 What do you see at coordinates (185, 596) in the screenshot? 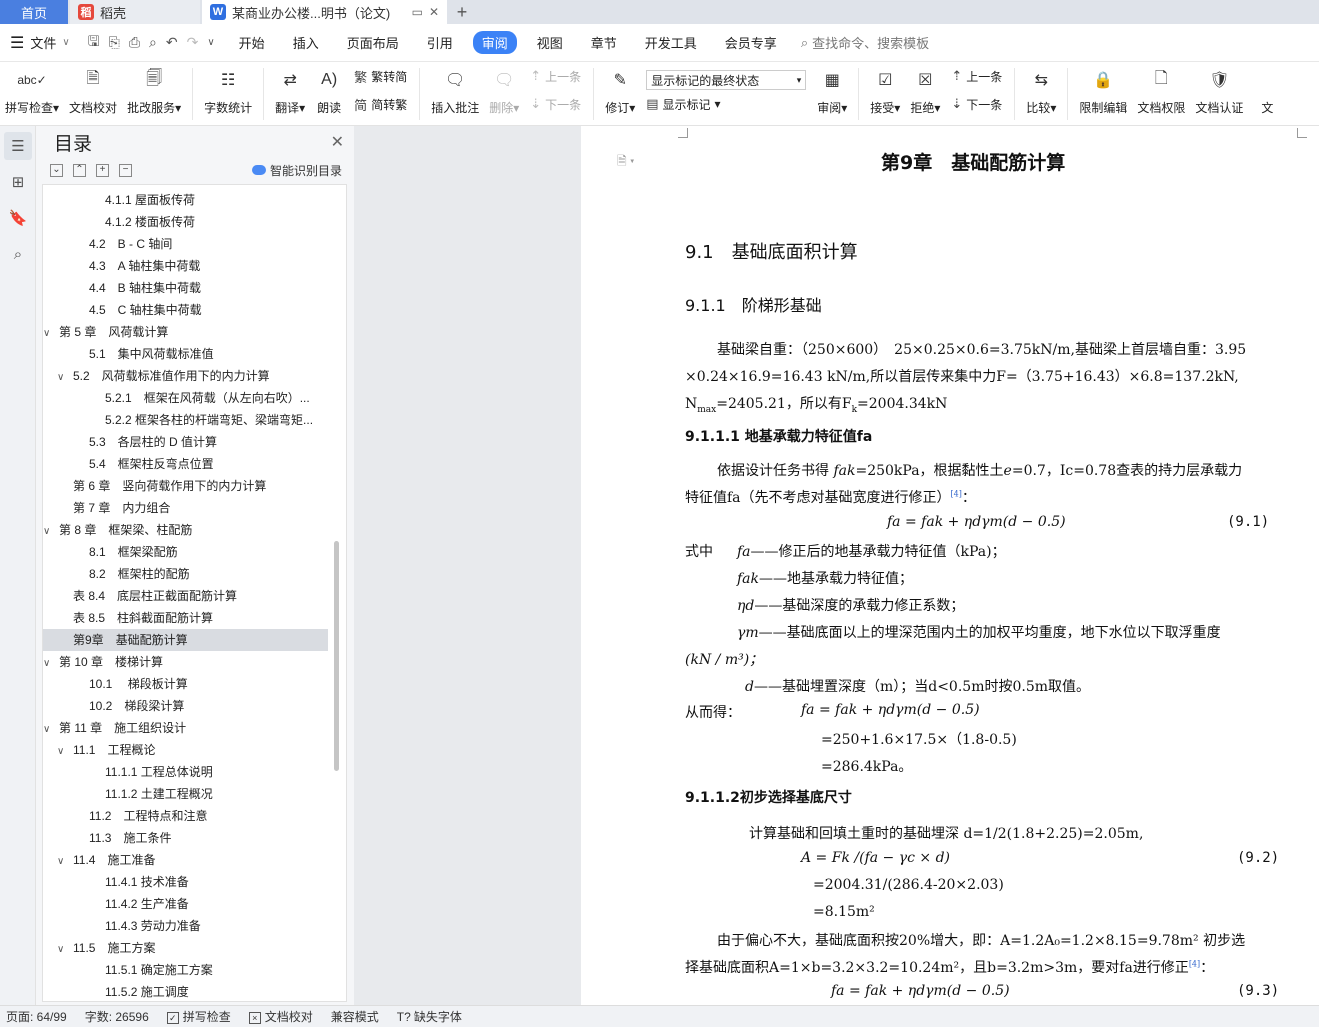
I see `toc-item: 表 8.4 底层柱正截面配筋计算` at bounding box center [185, 596].